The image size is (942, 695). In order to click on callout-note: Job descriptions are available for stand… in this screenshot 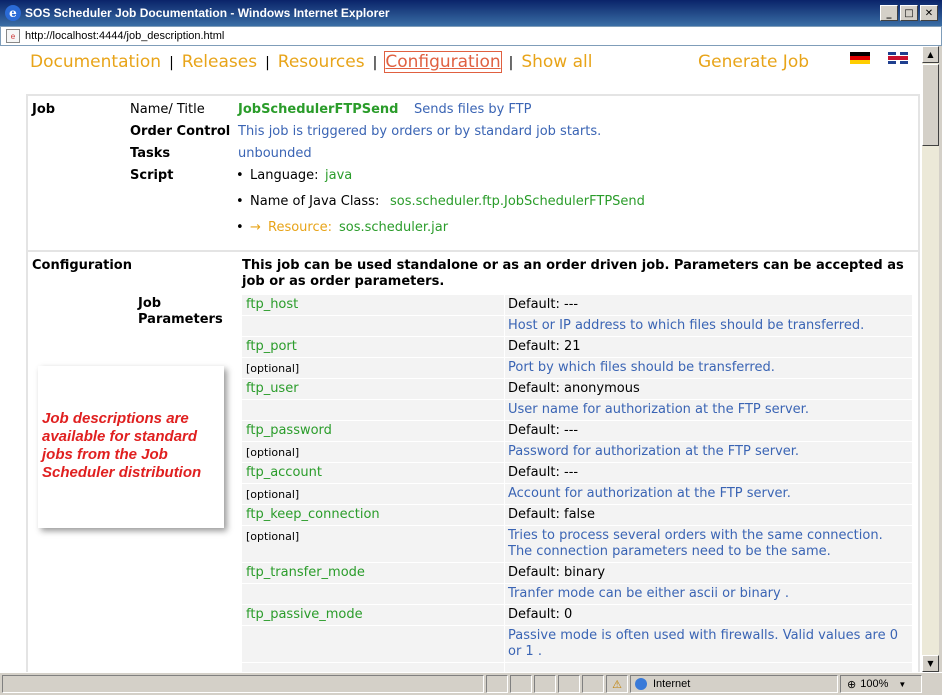, I will do `click(131, 447)`.